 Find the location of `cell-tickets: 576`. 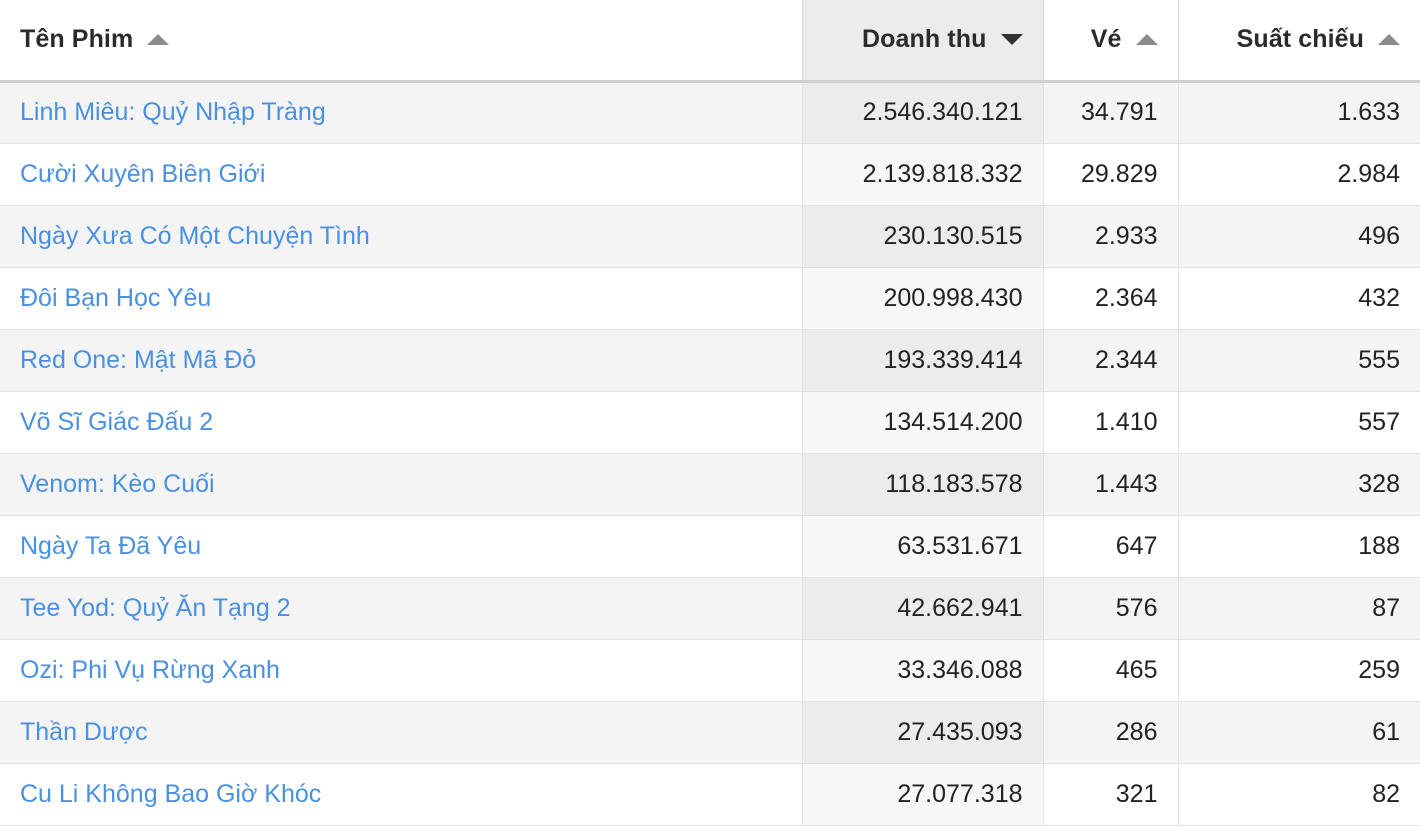

cell-tickets: 576 is located at coordinates (1111, 608).